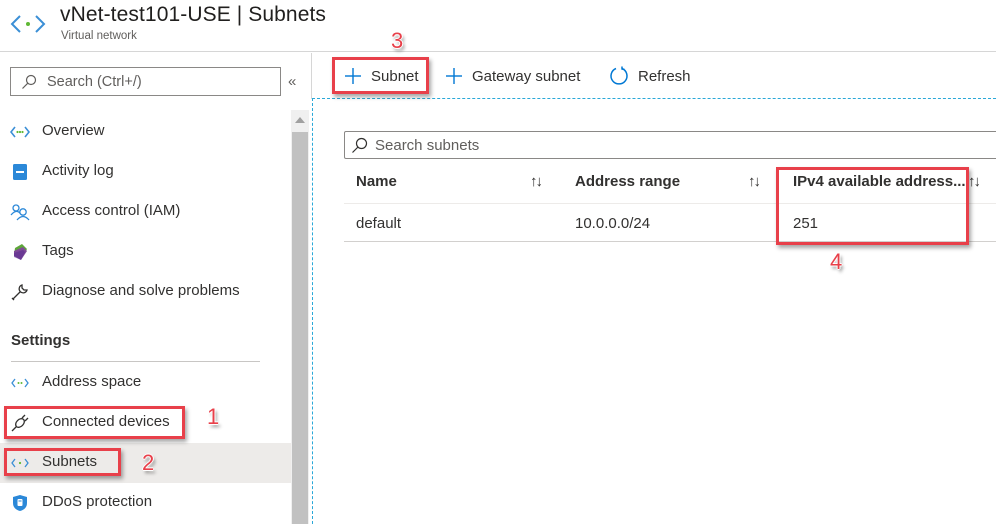 The width and height of the screenshot is (996, 524). I want to click on add-subnet-button: Subnet, so click(381, 76).